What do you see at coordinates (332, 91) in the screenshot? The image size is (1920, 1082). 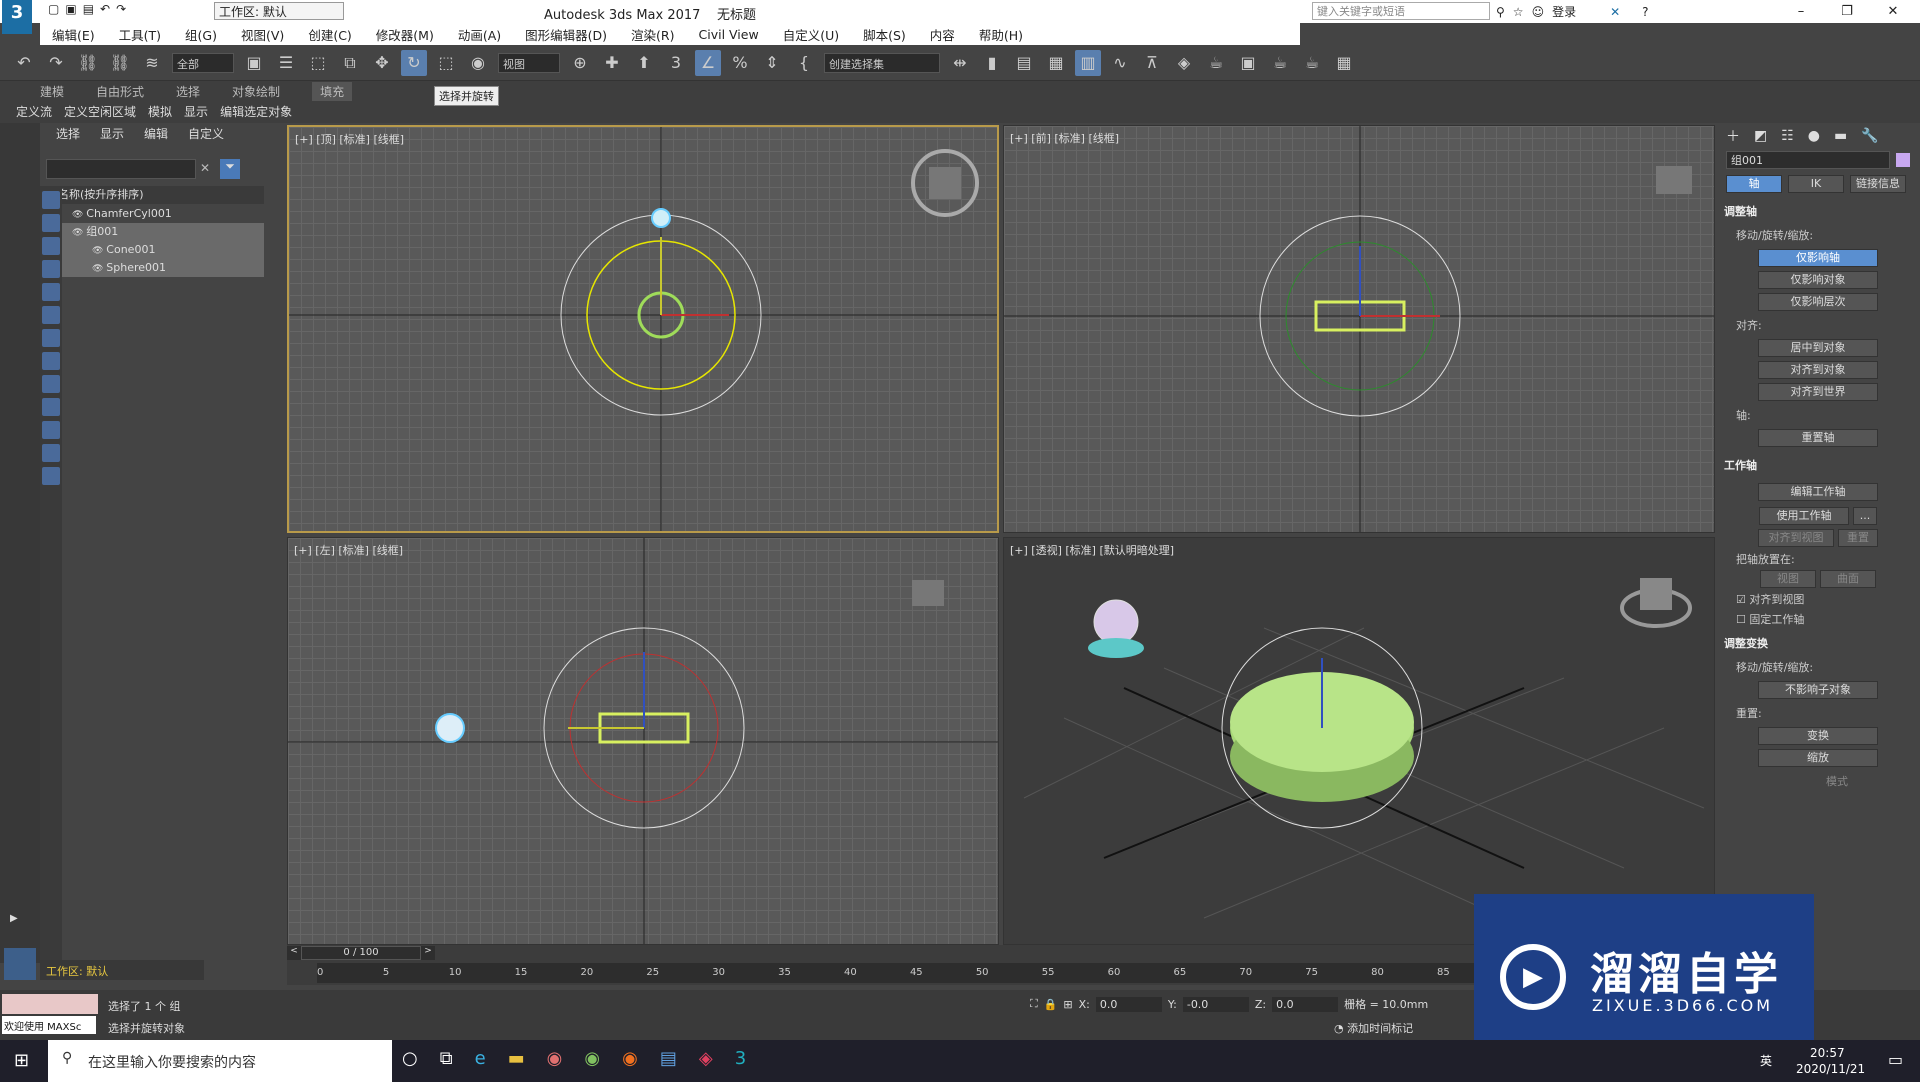 I see `ribbon-tab-populate: 填充` at bounding box center [332, 91].